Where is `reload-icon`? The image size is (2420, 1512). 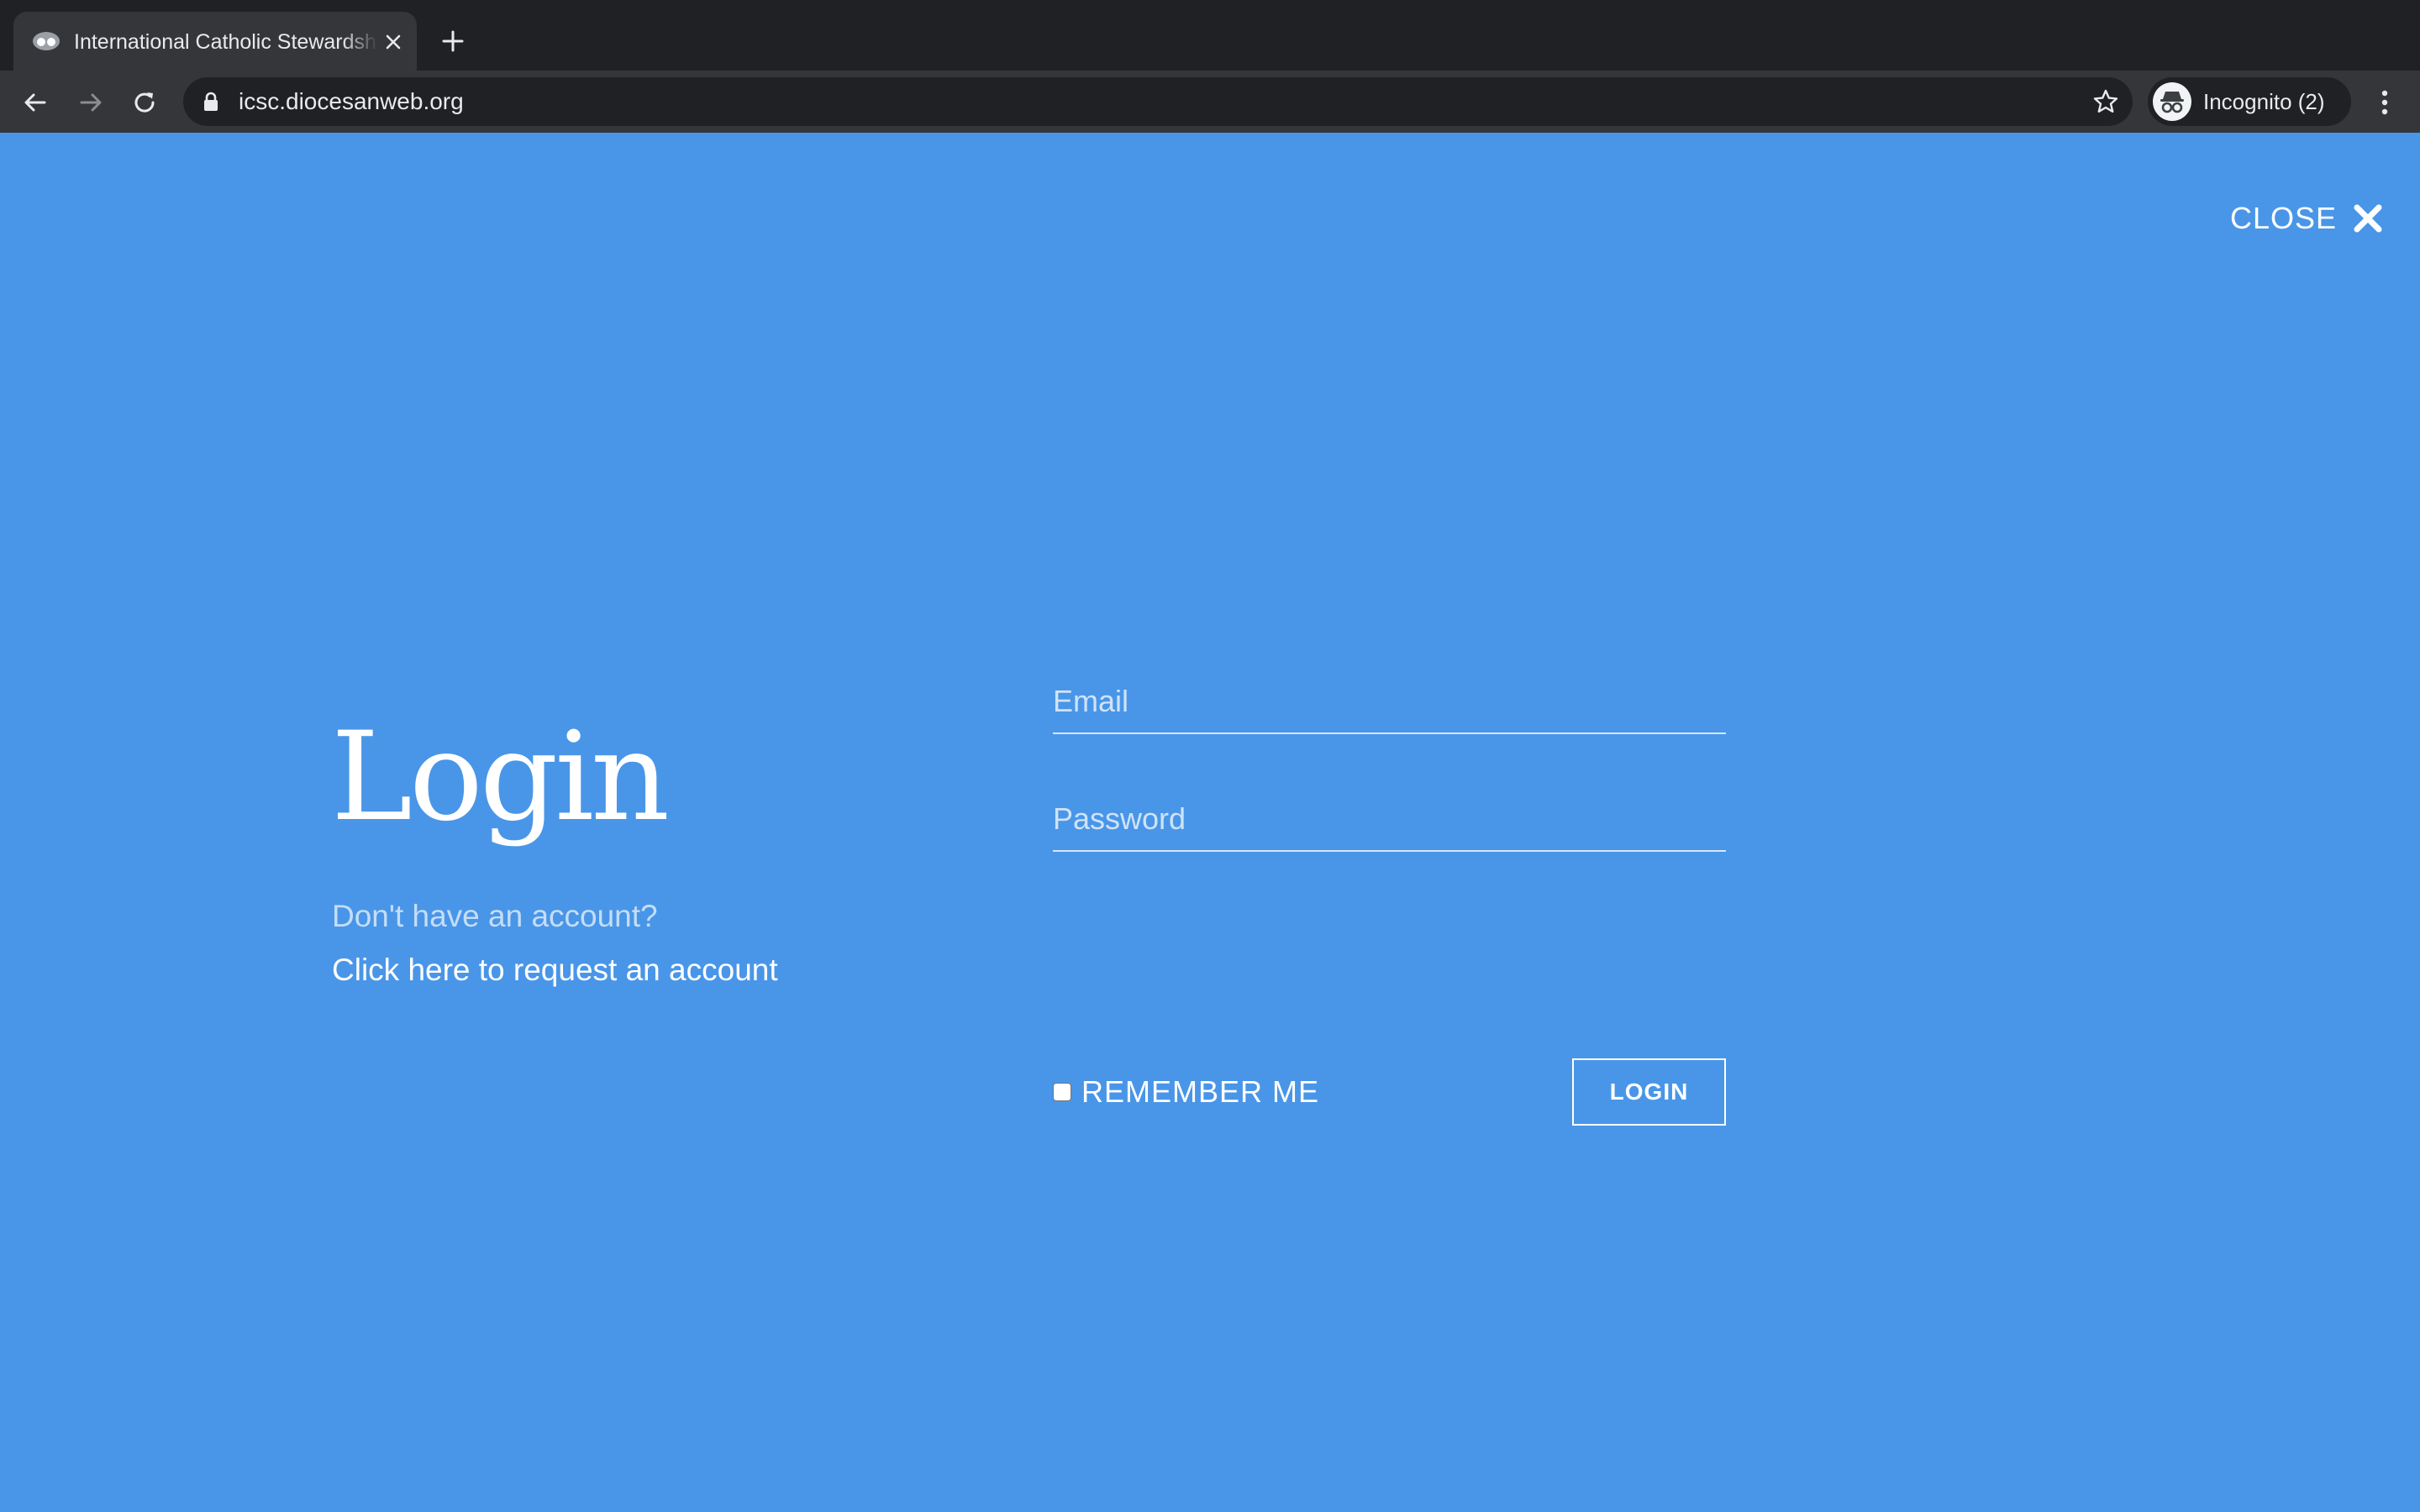
reload-icon is located at coordinates (144, 102).